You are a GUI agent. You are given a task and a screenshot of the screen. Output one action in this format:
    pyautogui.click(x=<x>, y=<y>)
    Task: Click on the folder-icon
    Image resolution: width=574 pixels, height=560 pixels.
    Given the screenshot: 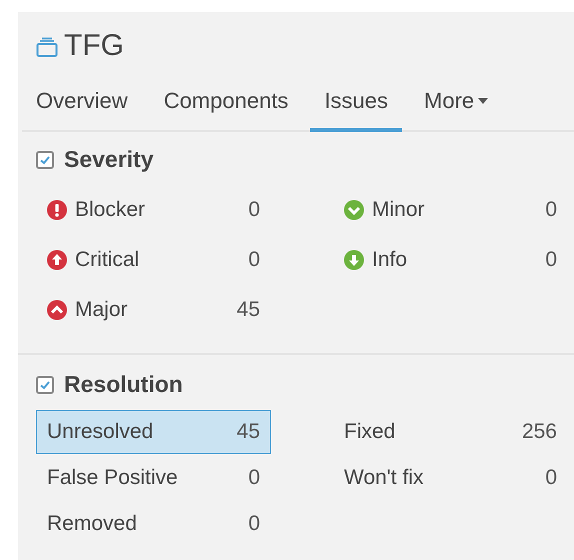 What is the action you would take?
    pyautogui.click(x=47, y=47)
    